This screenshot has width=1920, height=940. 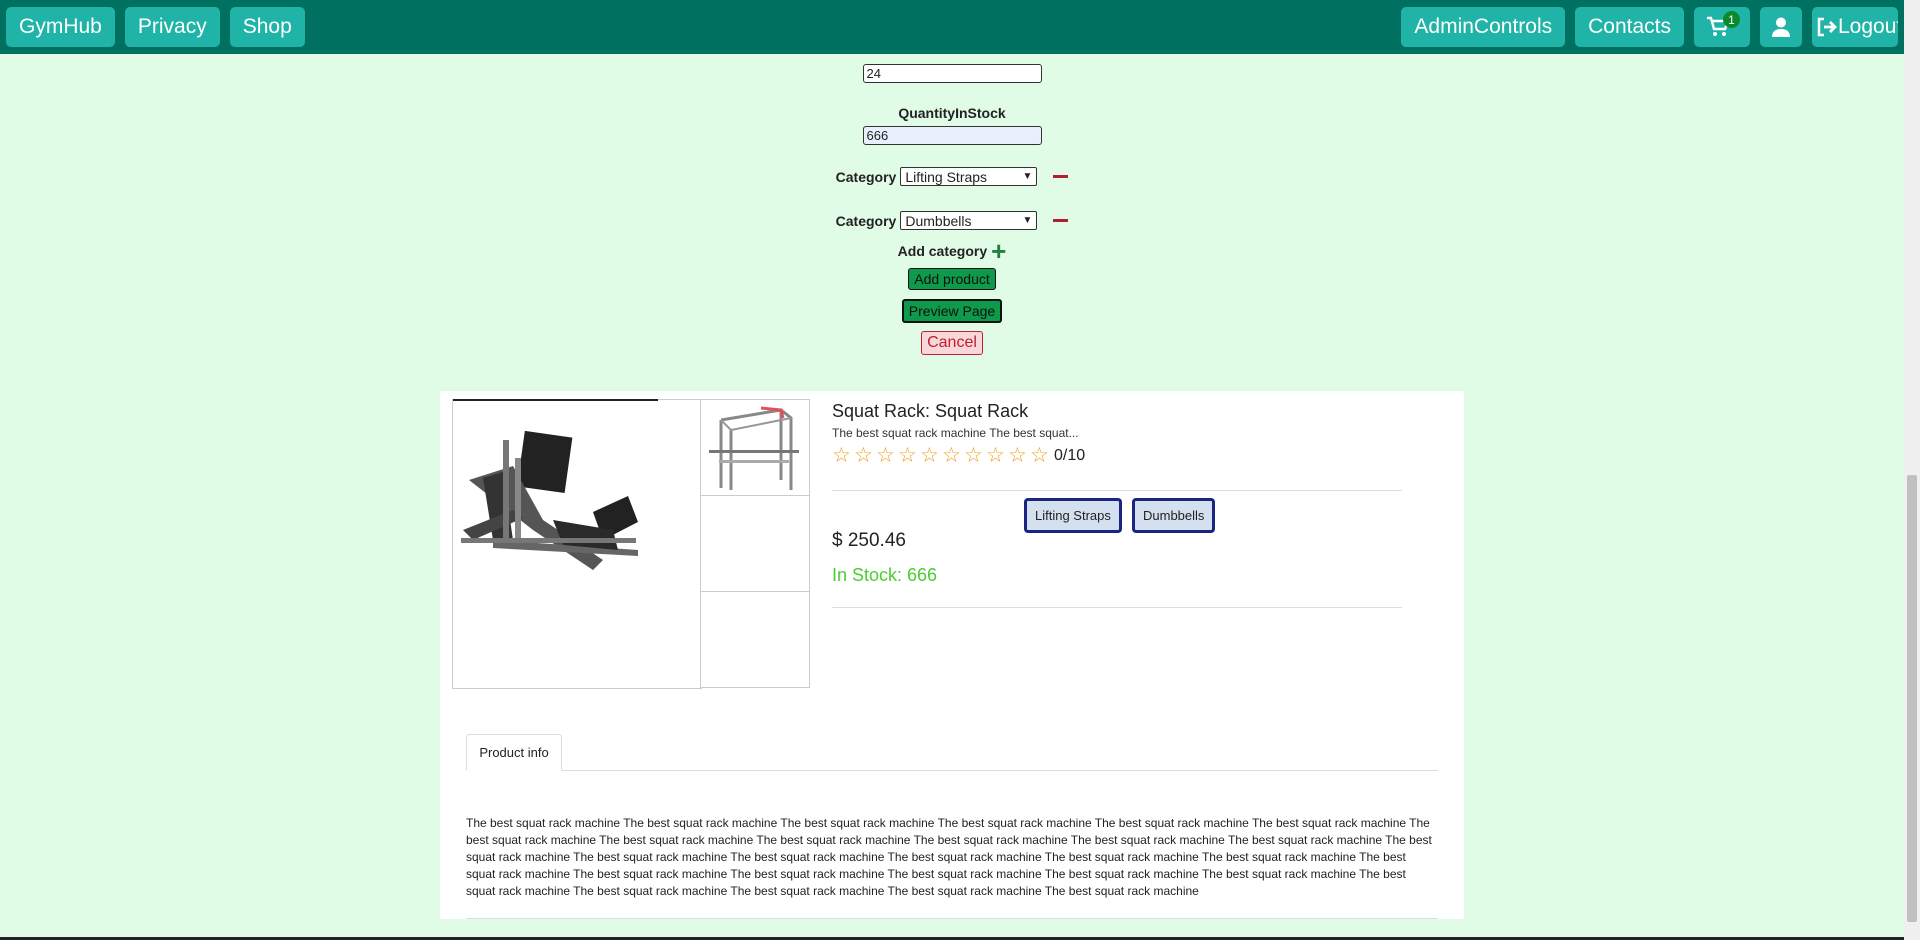 I want to click on leg-press-machine-image, so click(x=549, y=500).